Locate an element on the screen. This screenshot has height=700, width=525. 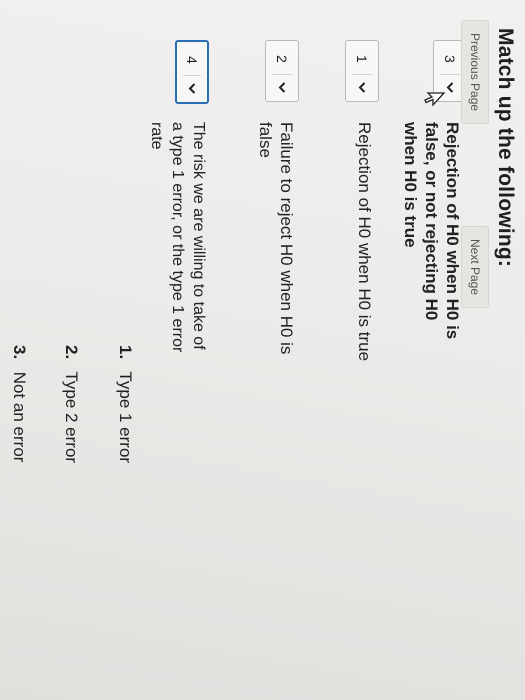
next-page-button: Next Page is located at coordinates (475, 267).